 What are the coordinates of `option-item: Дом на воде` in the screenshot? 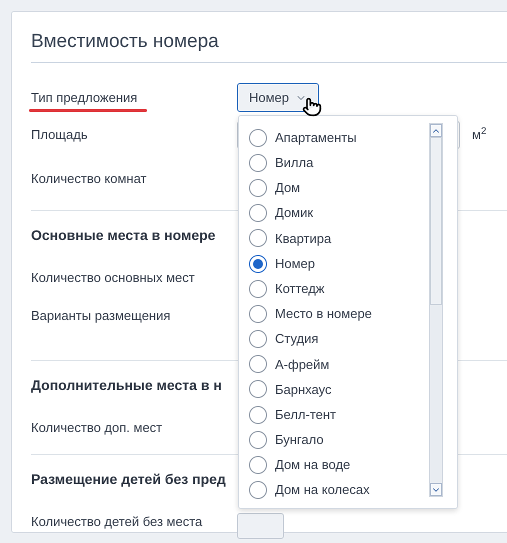 It's located at (336, 465).